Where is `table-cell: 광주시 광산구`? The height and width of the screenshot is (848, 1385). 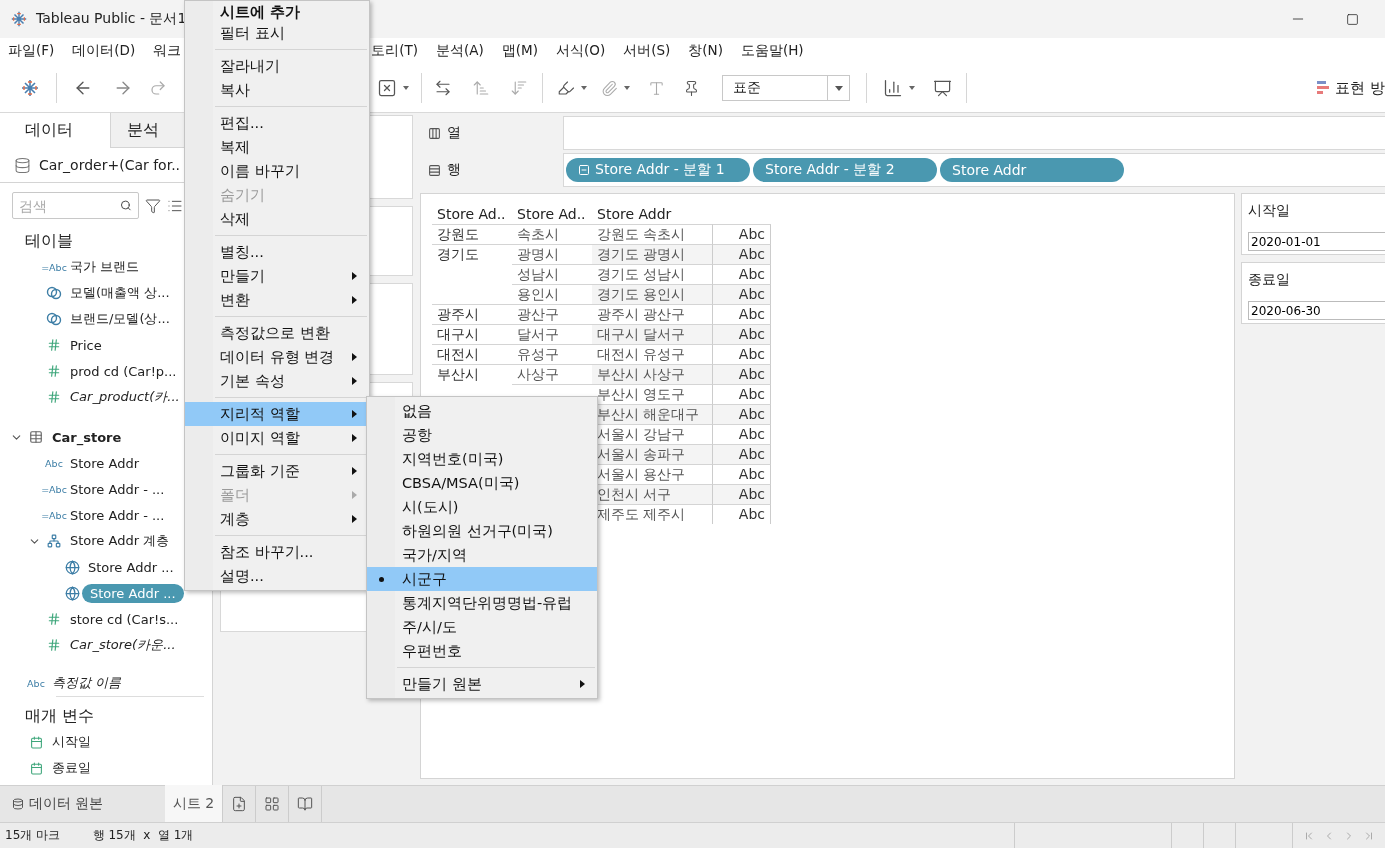
table-cell: 광주시 광산구 is located at coordinates (641, 314).